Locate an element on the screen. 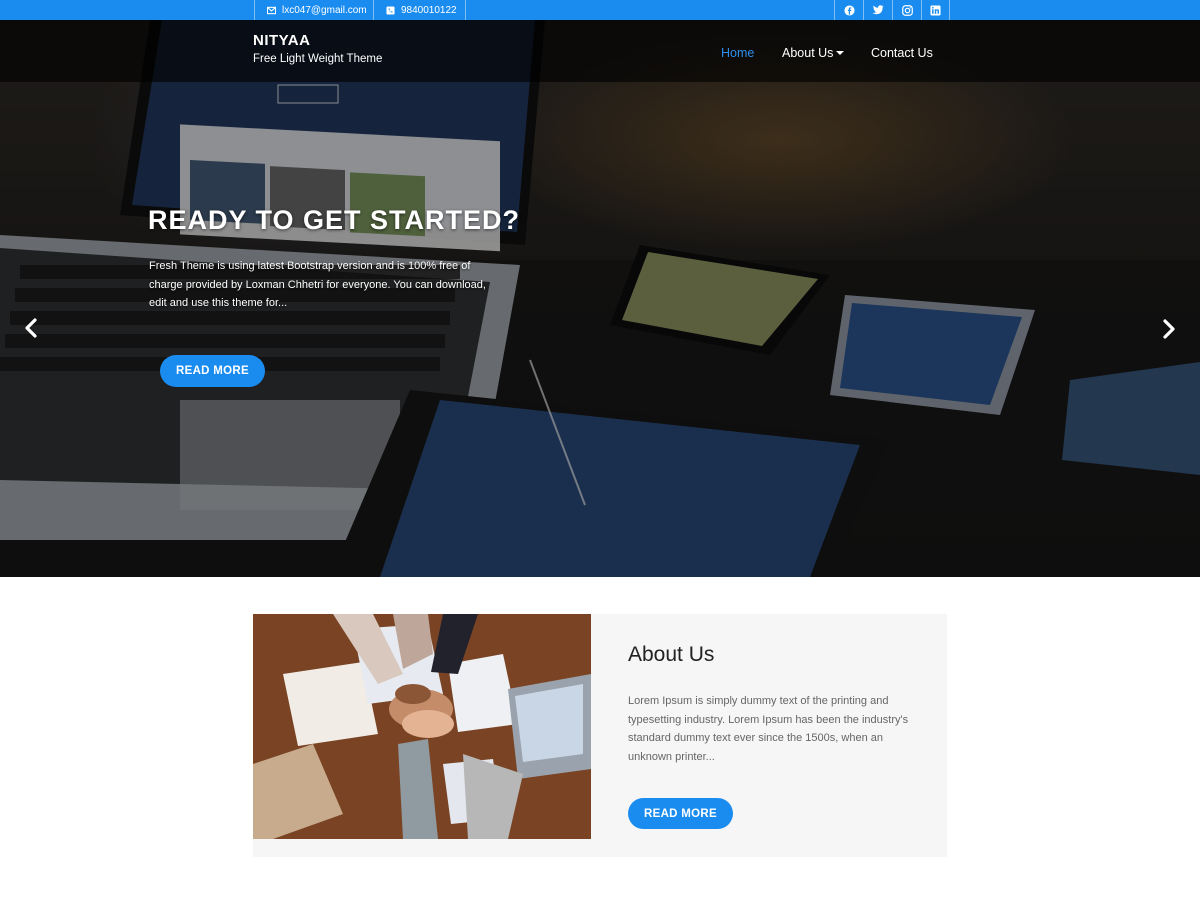  carousel-prev-button is located at coordinates (31, 328).